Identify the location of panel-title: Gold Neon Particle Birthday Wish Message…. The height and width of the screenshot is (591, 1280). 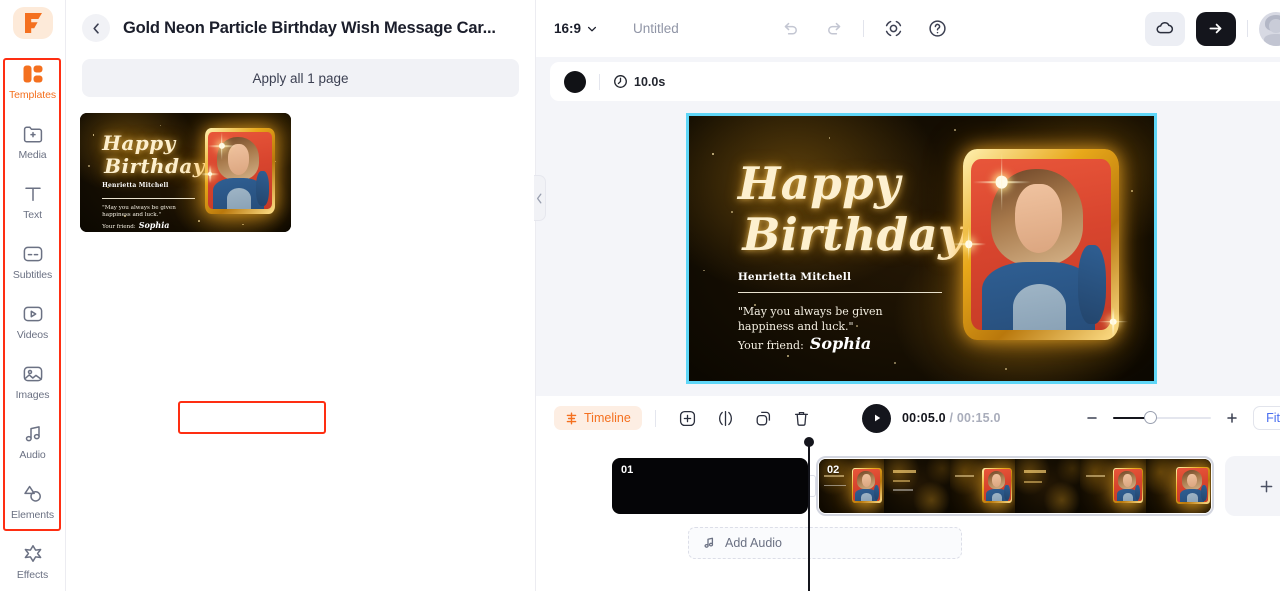
(309, 27).